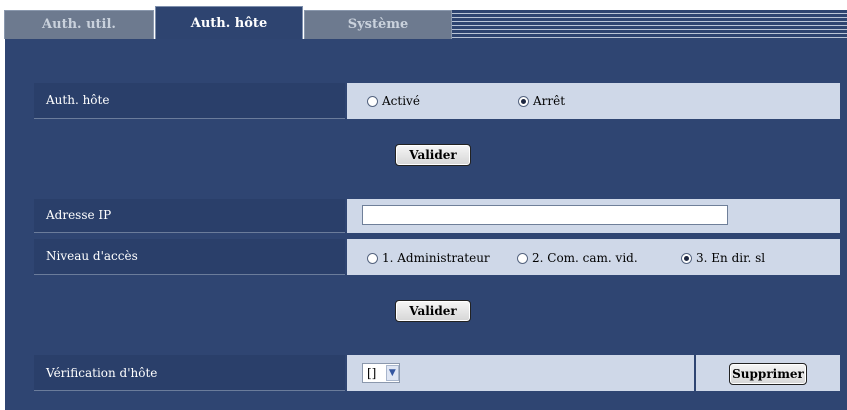 The width and height of the screenshot is (847, 410). I want to click on host-auth-label-cell: Auth. hôte, so click(189, 101).